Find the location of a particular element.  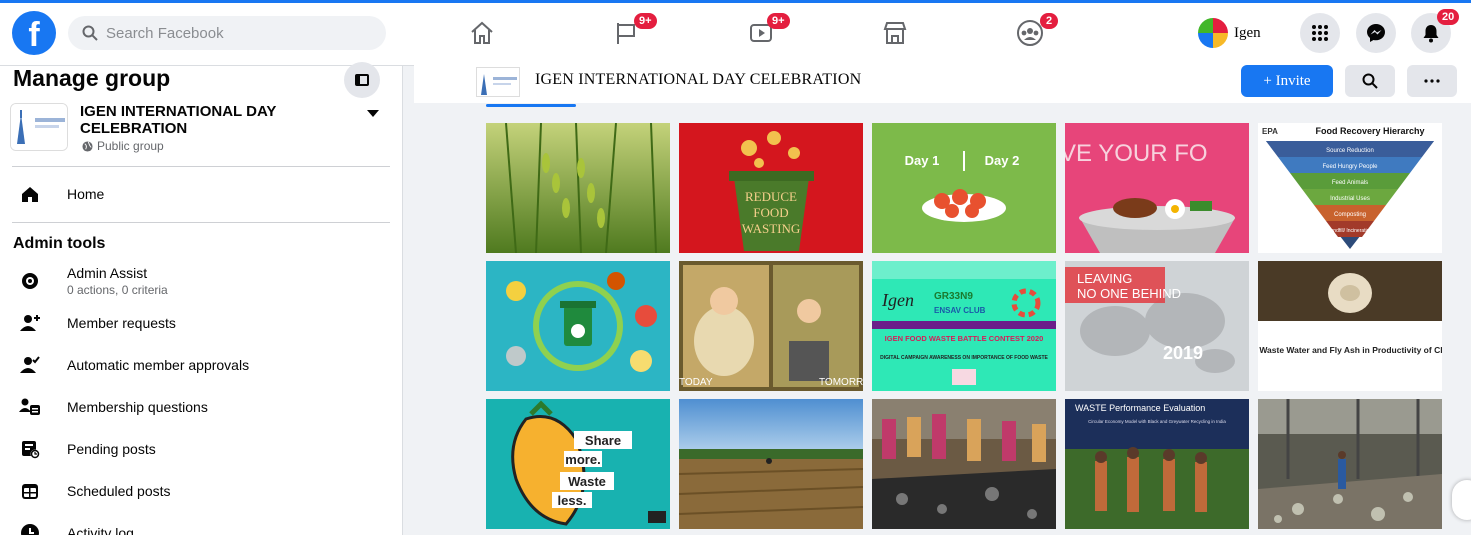

messenger-button is located at coordinates (1376, 33).